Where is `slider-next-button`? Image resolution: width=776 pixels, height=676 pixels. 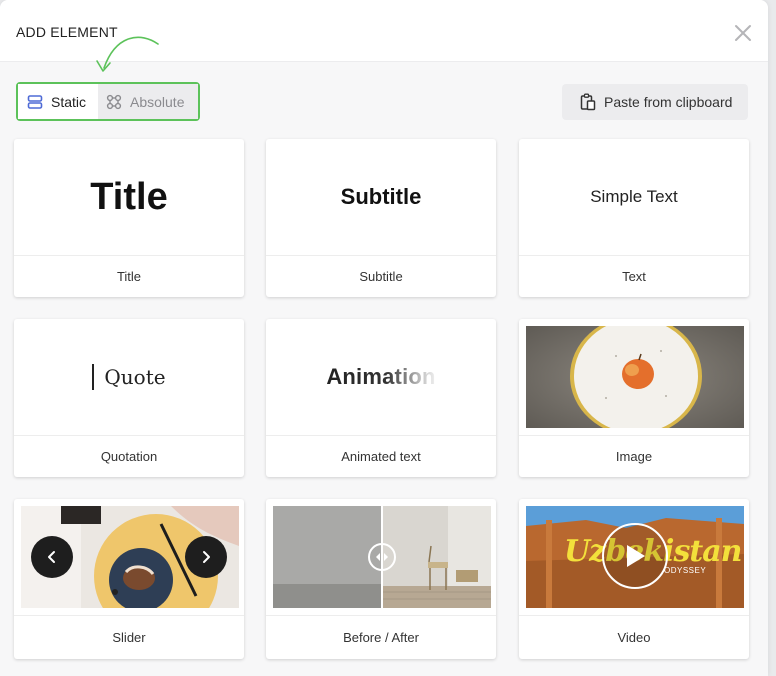
slider-next-button is located at coordinates (206, 557).